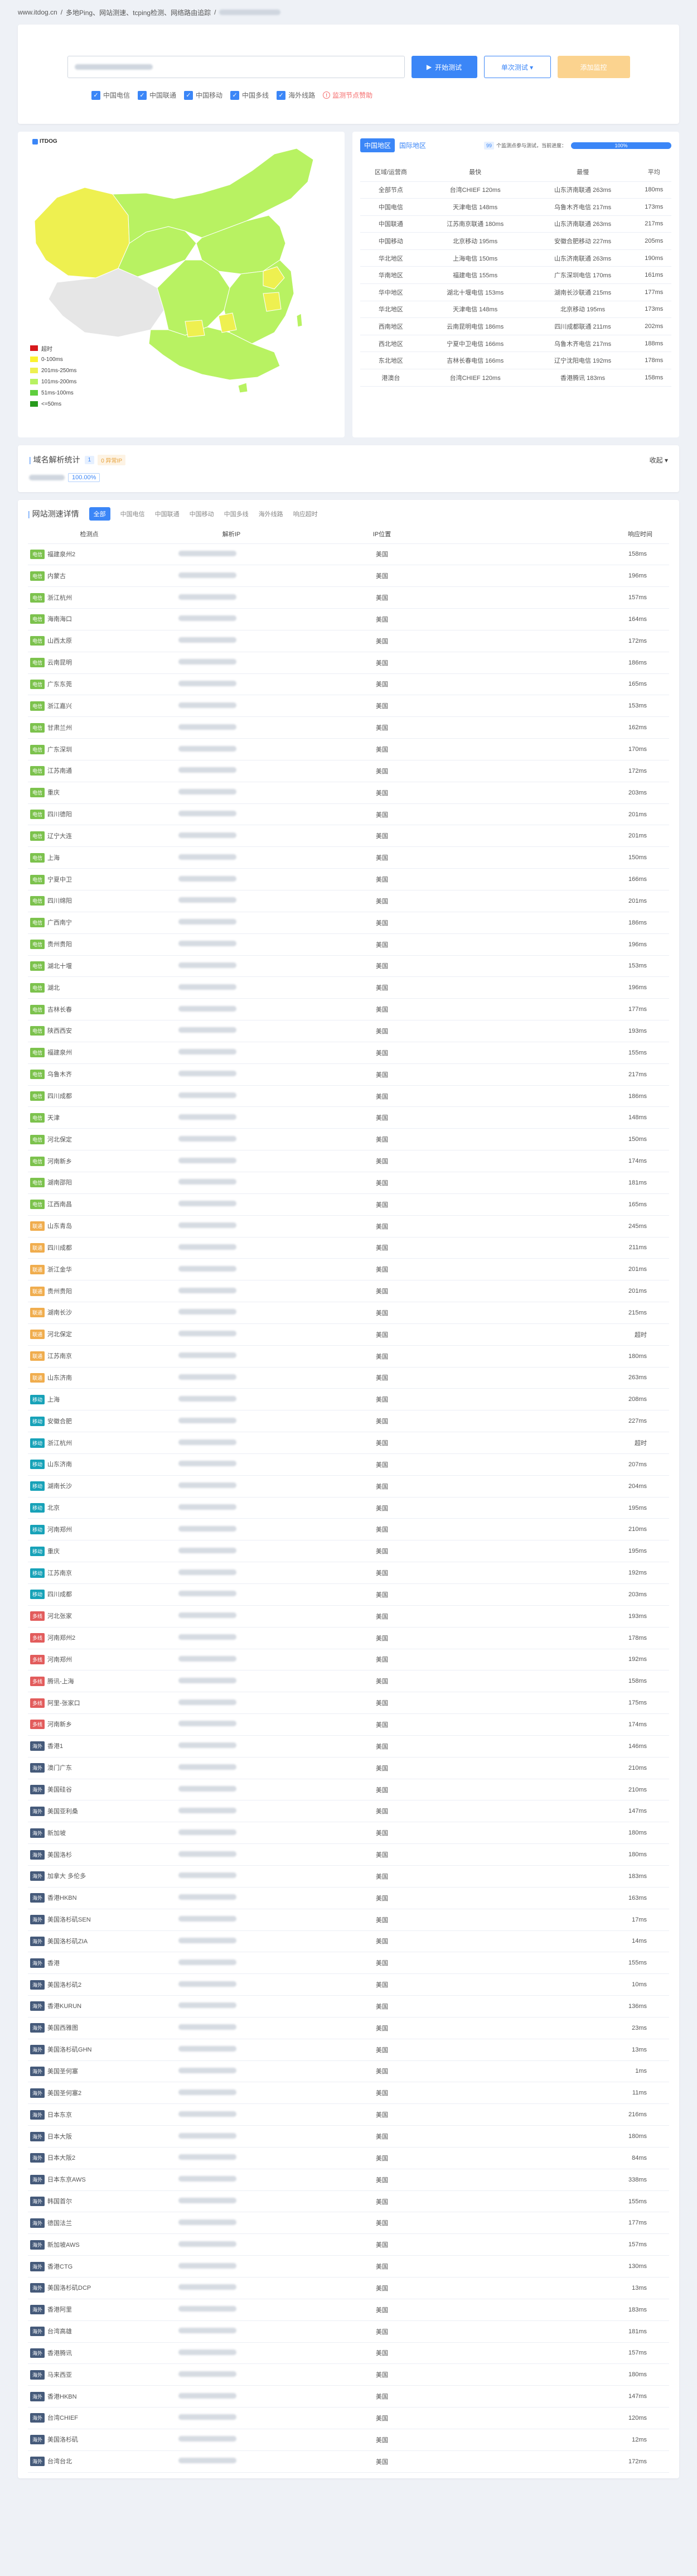 The height and width of the screenshot is (2576, 697). Describe the element at coordinates (63, 2418) in the screenshot. I see `node-name: 台湾CHIEF` at that location.